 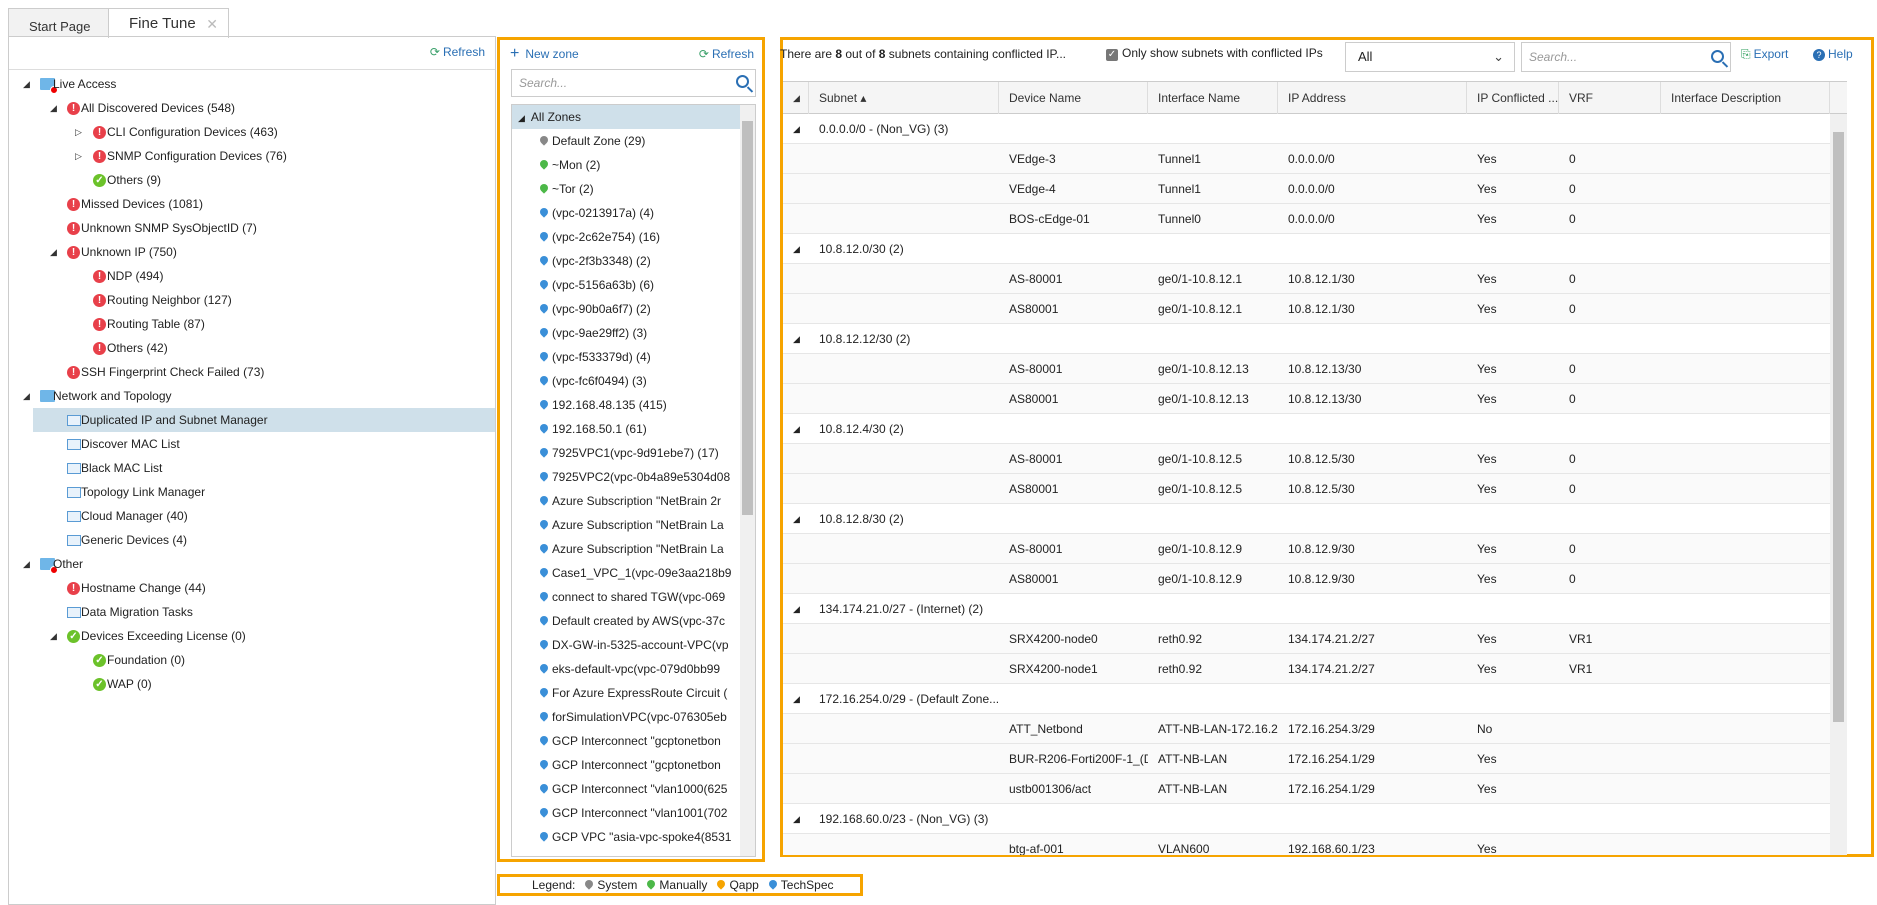 I want to click on new-zone-button: + New zone, so click(x=544, y=54).